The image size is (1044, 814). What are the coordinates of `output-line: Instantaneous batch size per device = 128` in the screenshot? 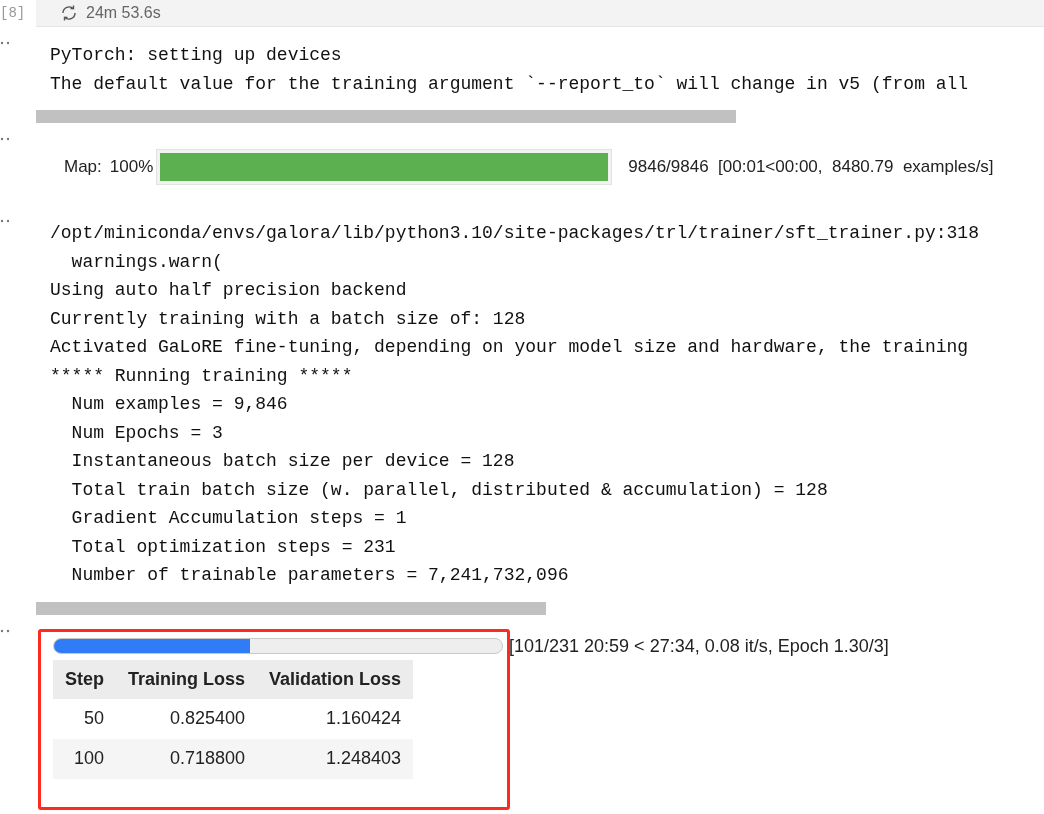 It's located at (292, 461).